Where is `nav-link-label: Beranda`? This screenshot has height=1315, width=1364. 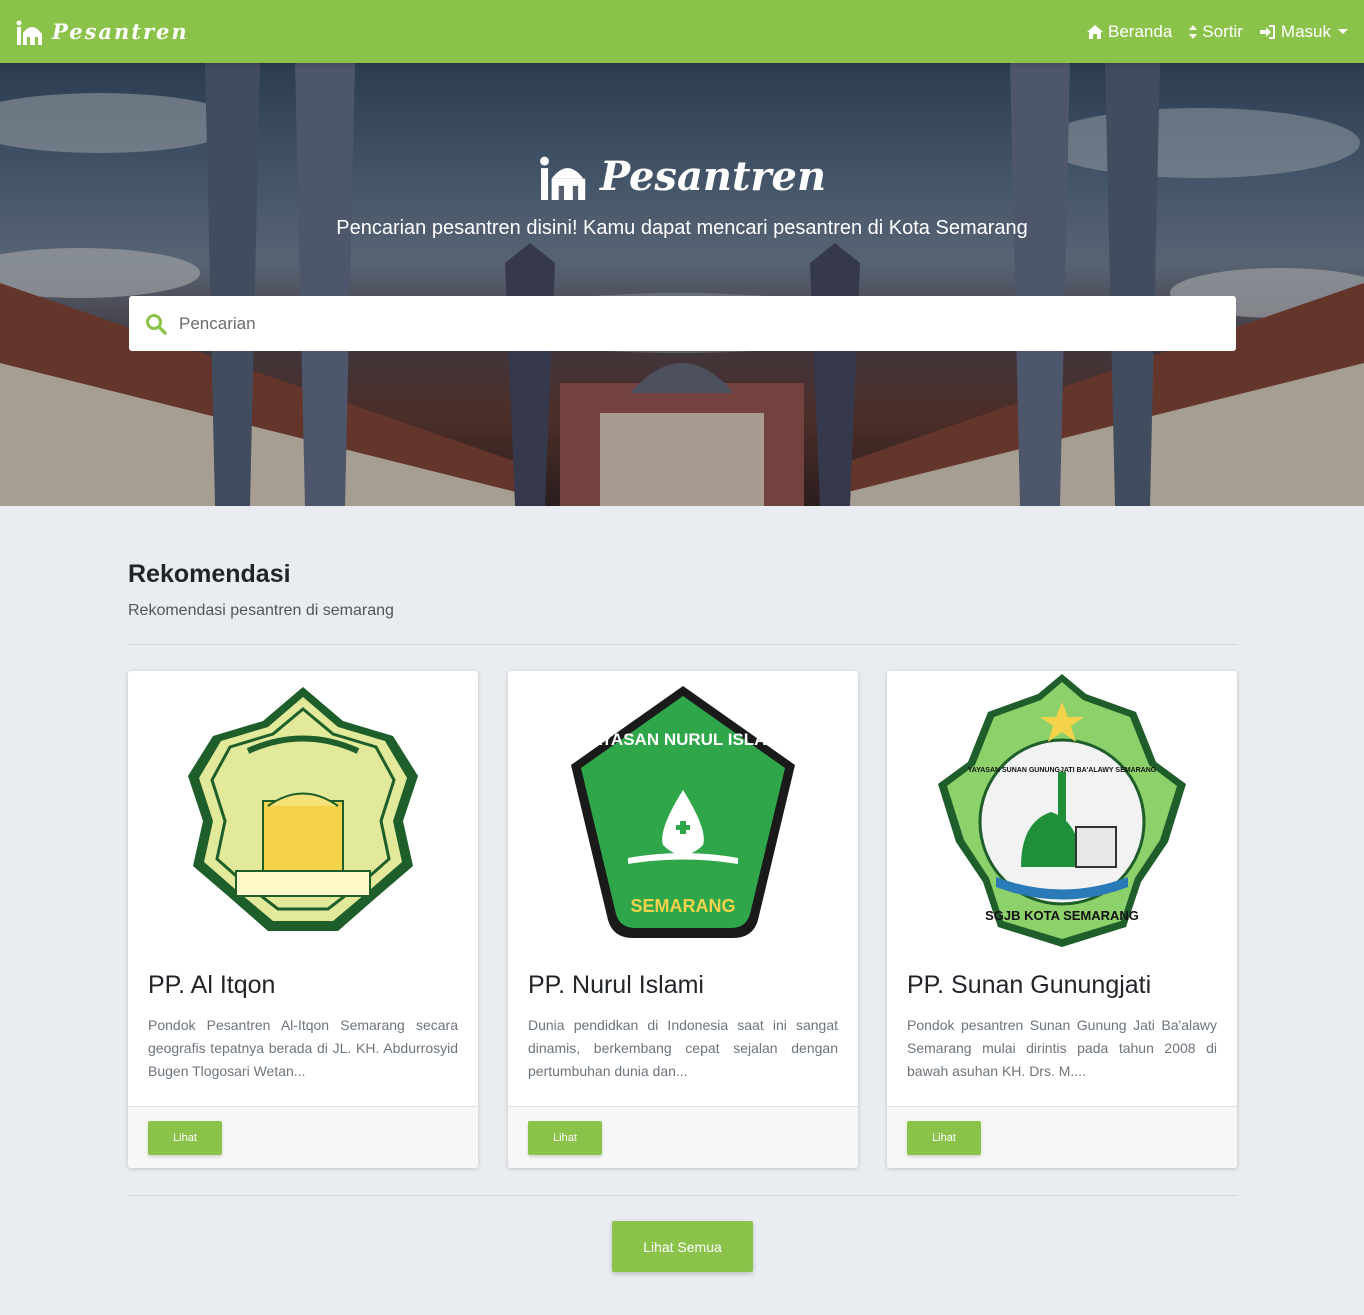
nav-link-label: Beranda is located at coordinates (1140, 31).